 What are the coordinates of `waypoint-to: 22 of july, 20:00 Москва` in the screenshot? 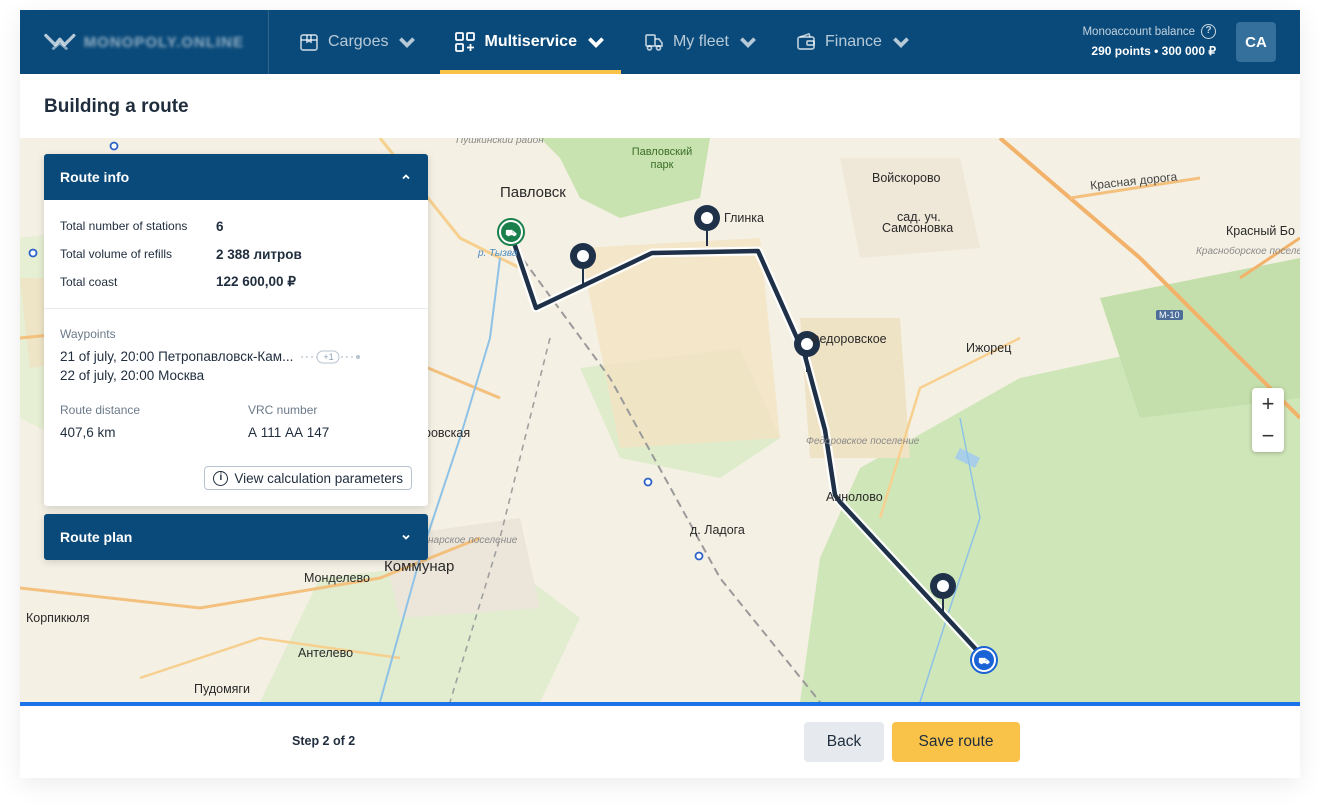 It's located at (132, 375).